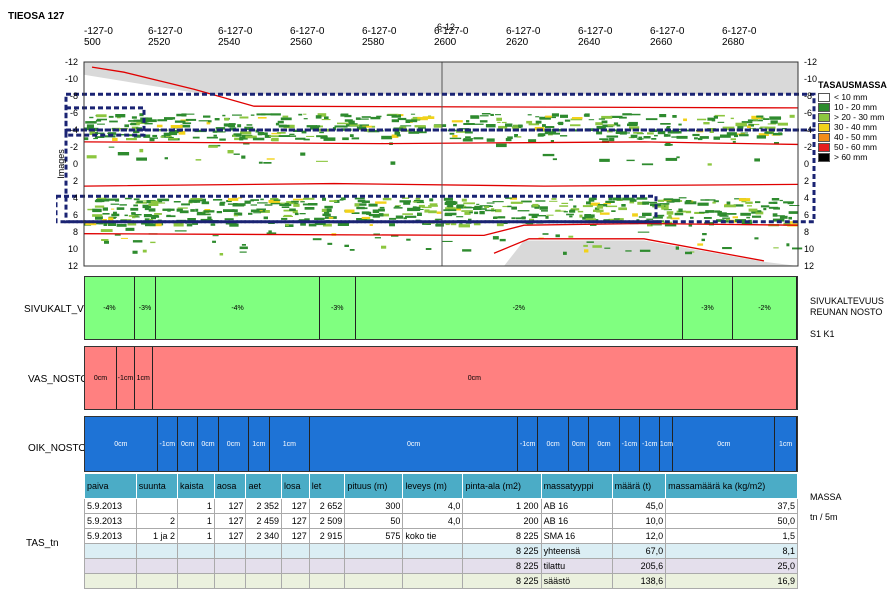 The width and height of the screenshot is (896, 608). What do you see at coordinates (98, 37) in the screenshot?
I see `top-tick-label: -127-0 500` at bounding box center [98, 37].